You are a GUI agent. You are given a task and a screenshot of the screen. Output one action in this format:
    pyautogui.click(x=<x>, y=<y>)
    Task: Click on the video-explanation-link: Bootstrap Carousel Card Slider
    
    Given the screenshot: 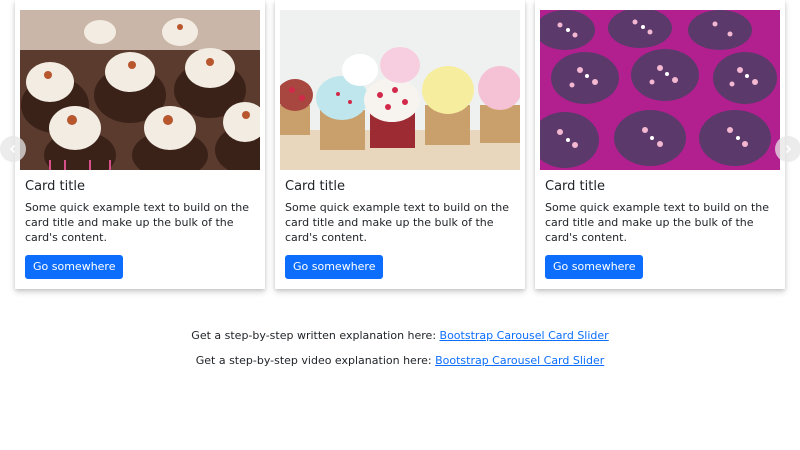 What is the action you would take?
    pyautogui.click(x=519, y=360)
    